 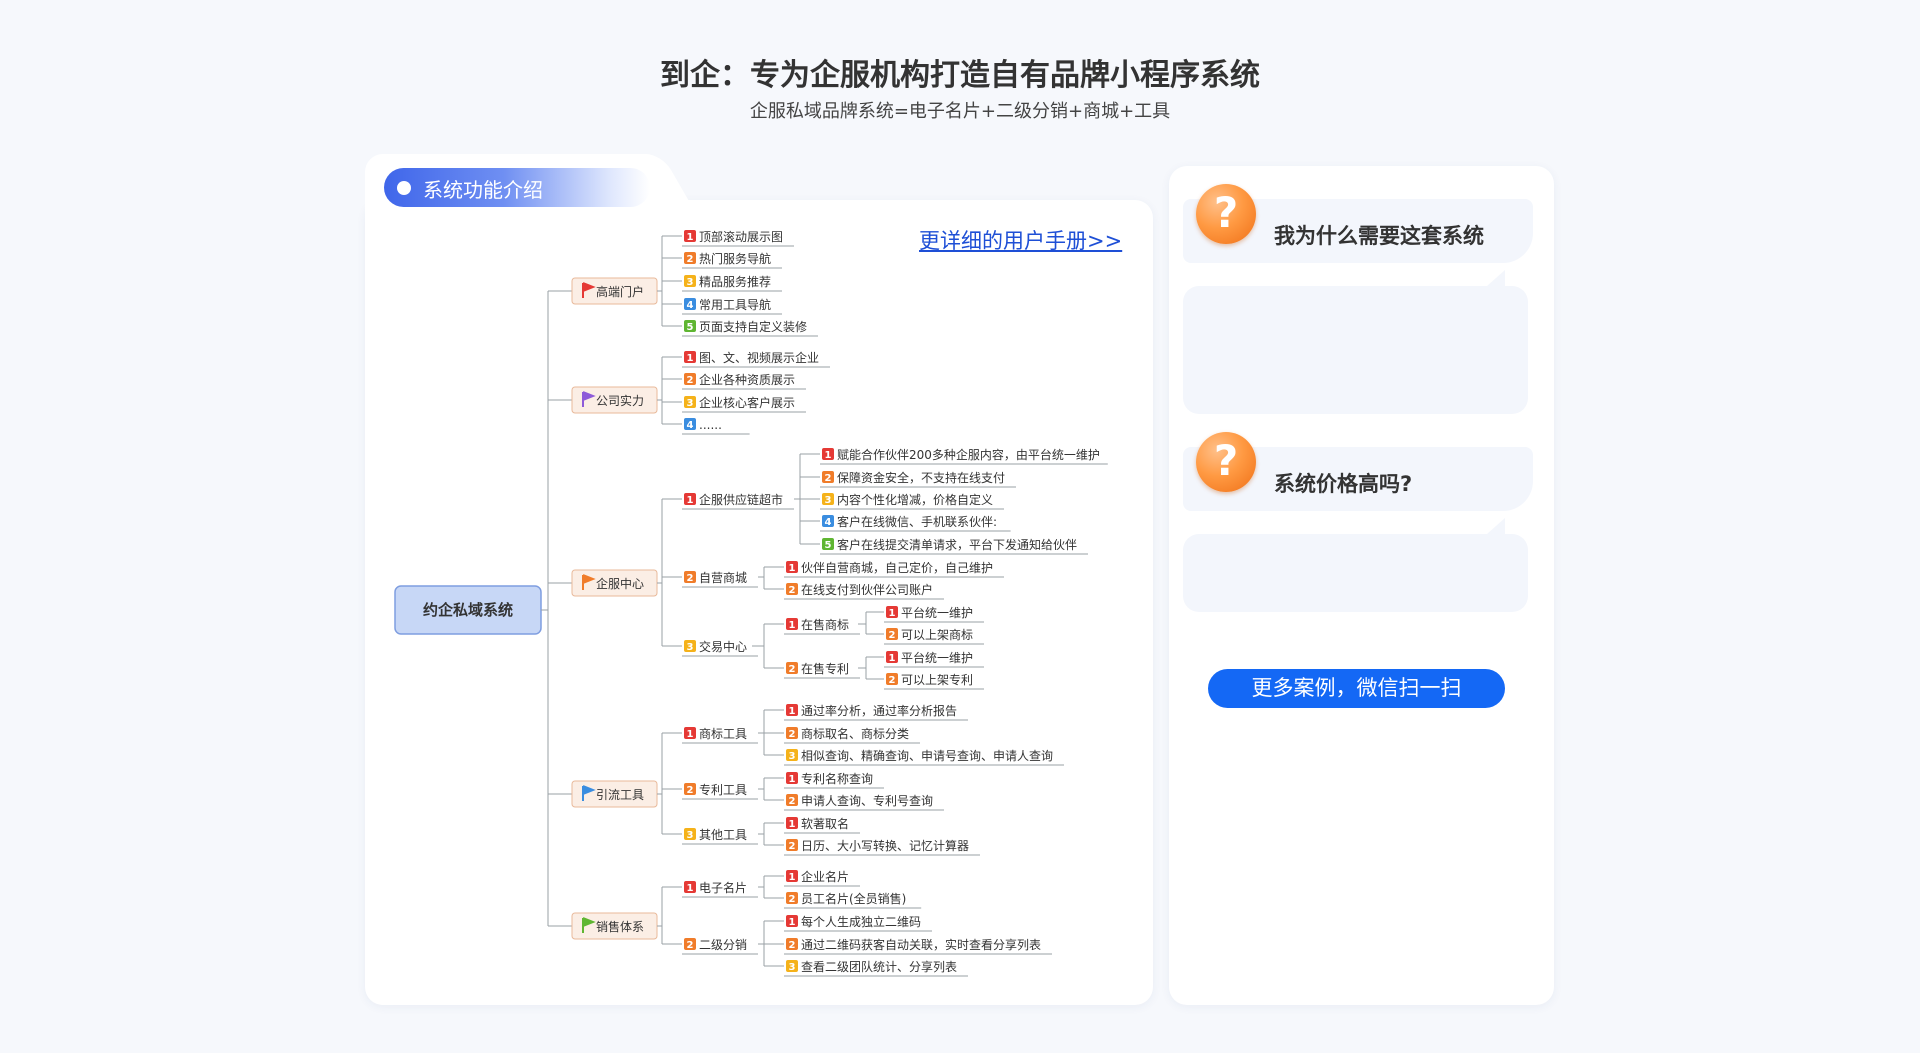 I want to click on mindmap-leaf-text: 申请人查询、专利号查询, so click(x=867, y=800).